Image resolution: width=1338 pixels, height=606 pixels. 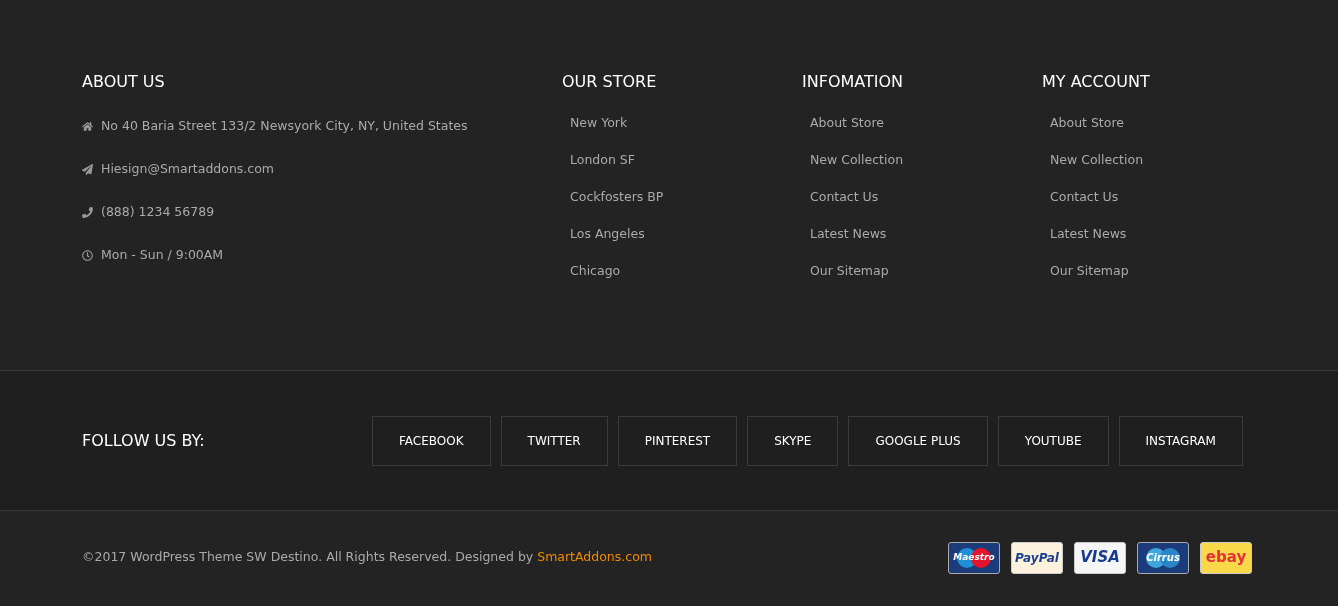 What do you see at coordinates (1226, 557) in the screenshot?
I see `ebay-card-logo: ebay` at bounding box center [1226, 557].